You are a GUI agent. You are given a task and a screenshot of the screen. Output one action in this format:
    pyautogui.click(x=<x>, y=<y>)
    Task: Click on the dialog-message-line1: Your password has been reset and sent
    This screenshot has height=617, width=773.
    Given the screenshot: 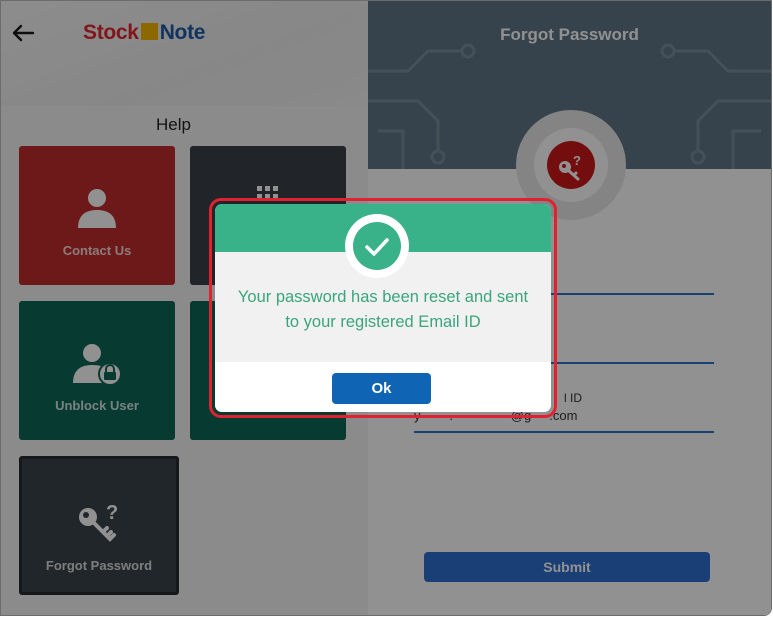 What is the action you would take?
    pyautogui.click(x=383, y=297)
    